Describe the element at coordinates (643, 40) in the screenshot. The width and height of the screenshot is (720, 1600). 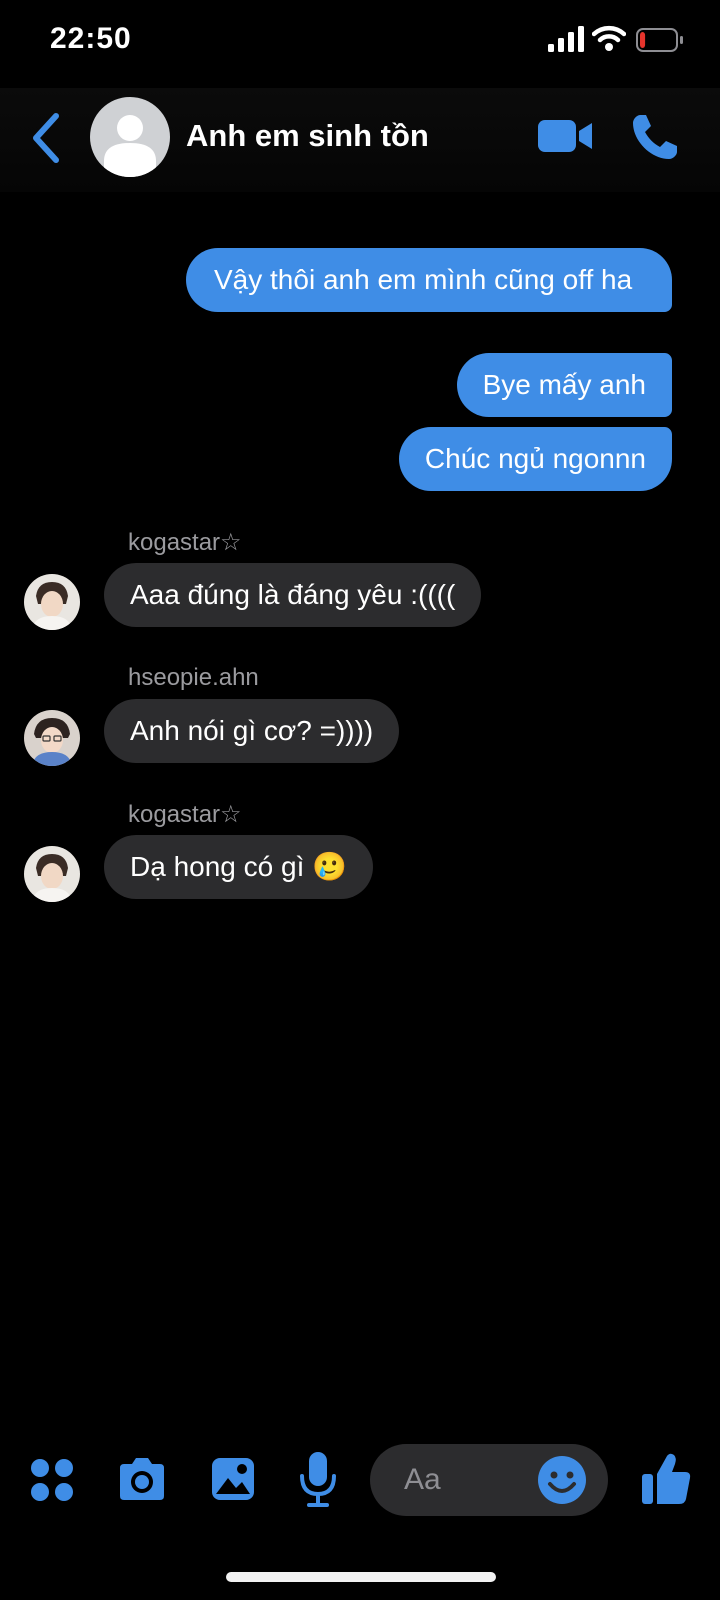
I see `battery-level-fill` at that location.